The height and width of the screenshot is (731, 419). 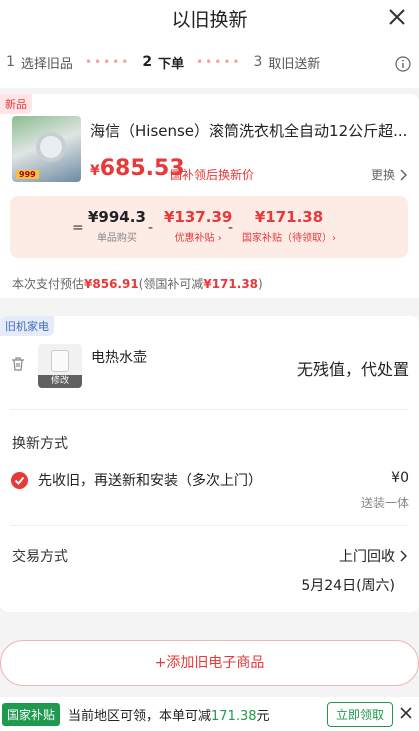 I want to click on national-subsidy: ¥171.38 国家补贴（待领取）›, so click(x=289, y=226).